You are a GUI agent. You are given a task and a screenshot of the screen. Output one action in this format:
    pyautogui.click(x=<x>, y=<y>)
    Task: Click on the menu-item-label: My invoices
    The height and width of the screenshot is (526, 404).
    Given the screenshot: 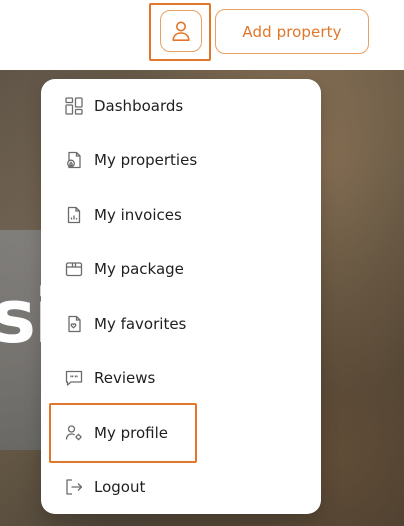 What is the action you would take?
    pyautogui.click(x=138, y=215)
    